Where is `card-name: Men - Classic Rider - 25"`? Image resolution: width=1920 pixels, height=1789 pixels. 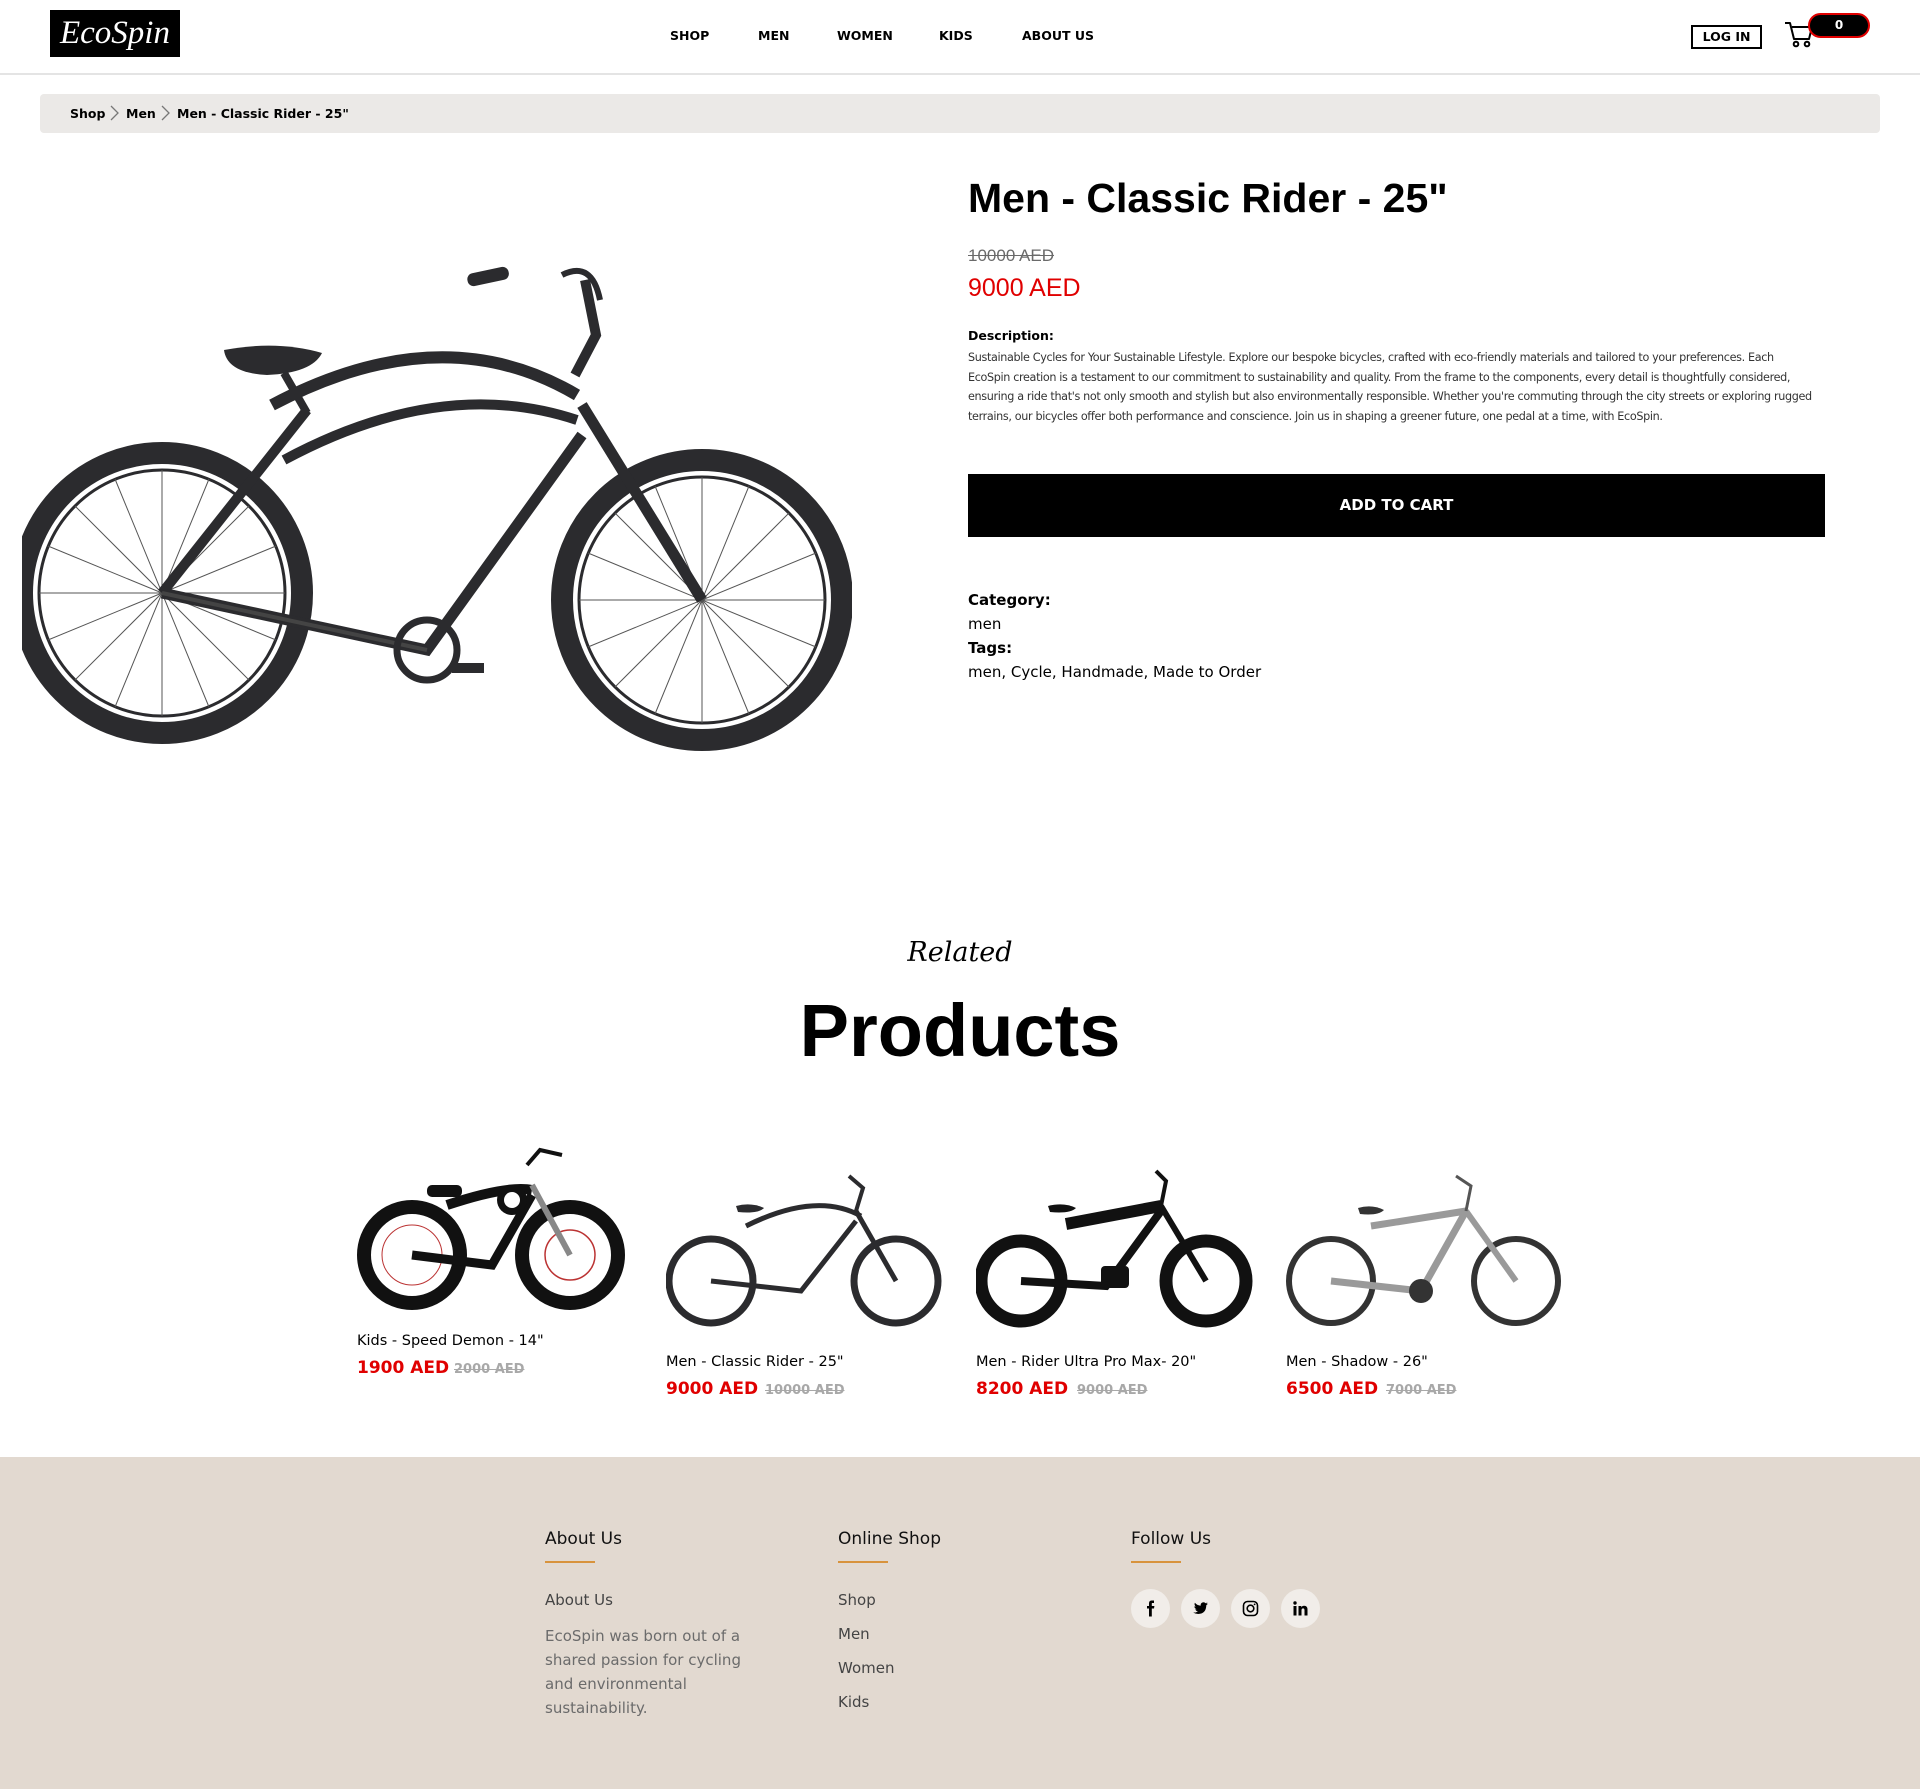 card-name: Men - Classic Rider - 25" is located at coordinates (755, 1362).